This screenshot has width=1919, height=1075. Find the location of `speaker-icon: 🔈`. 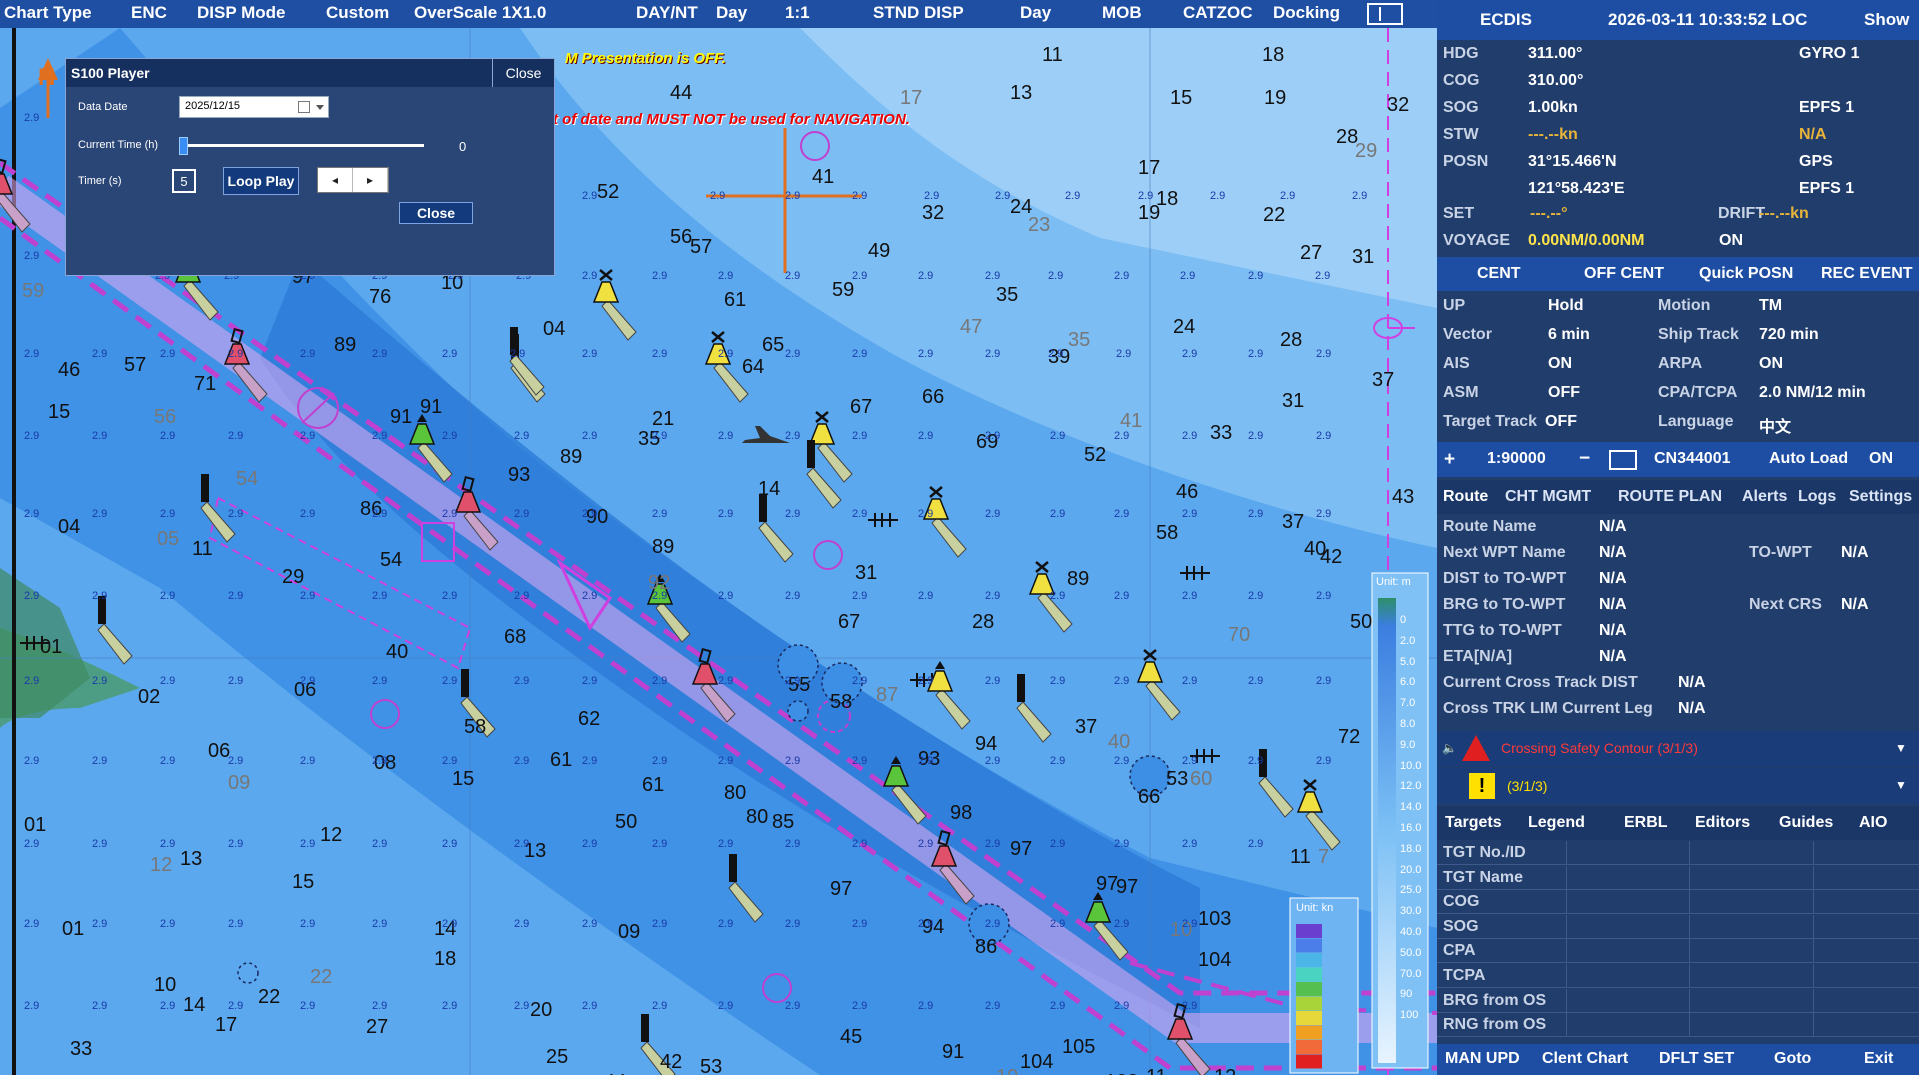

speaker-icon: 🔈 is located at coordinates (1449, 748).